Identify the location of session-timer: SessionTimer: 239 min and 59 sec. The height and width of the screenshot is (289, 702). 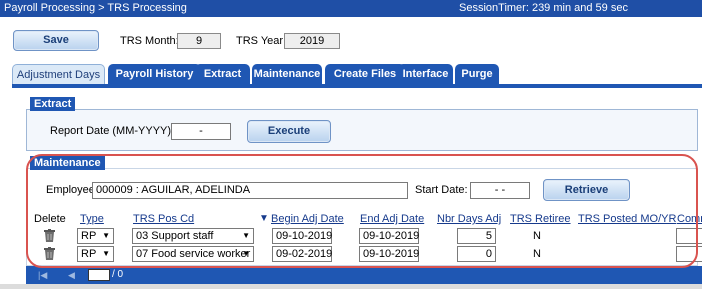
(543, 8).